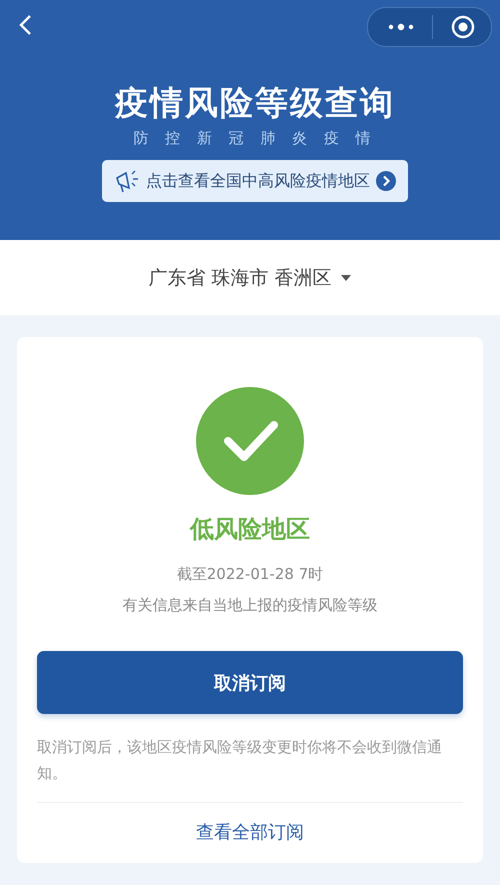  What do you see at coordinates (250, 529) in the screenshot?
I see `risk-level-label: 低风险地区` at bounding box center [250, 529].